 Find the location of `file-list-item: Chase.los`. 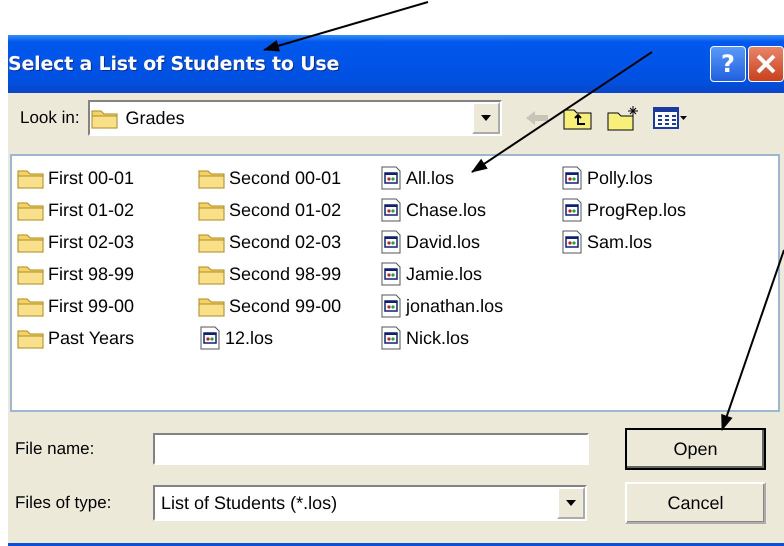

file-list-item: Chase.los is located at coordinates (468, 210).